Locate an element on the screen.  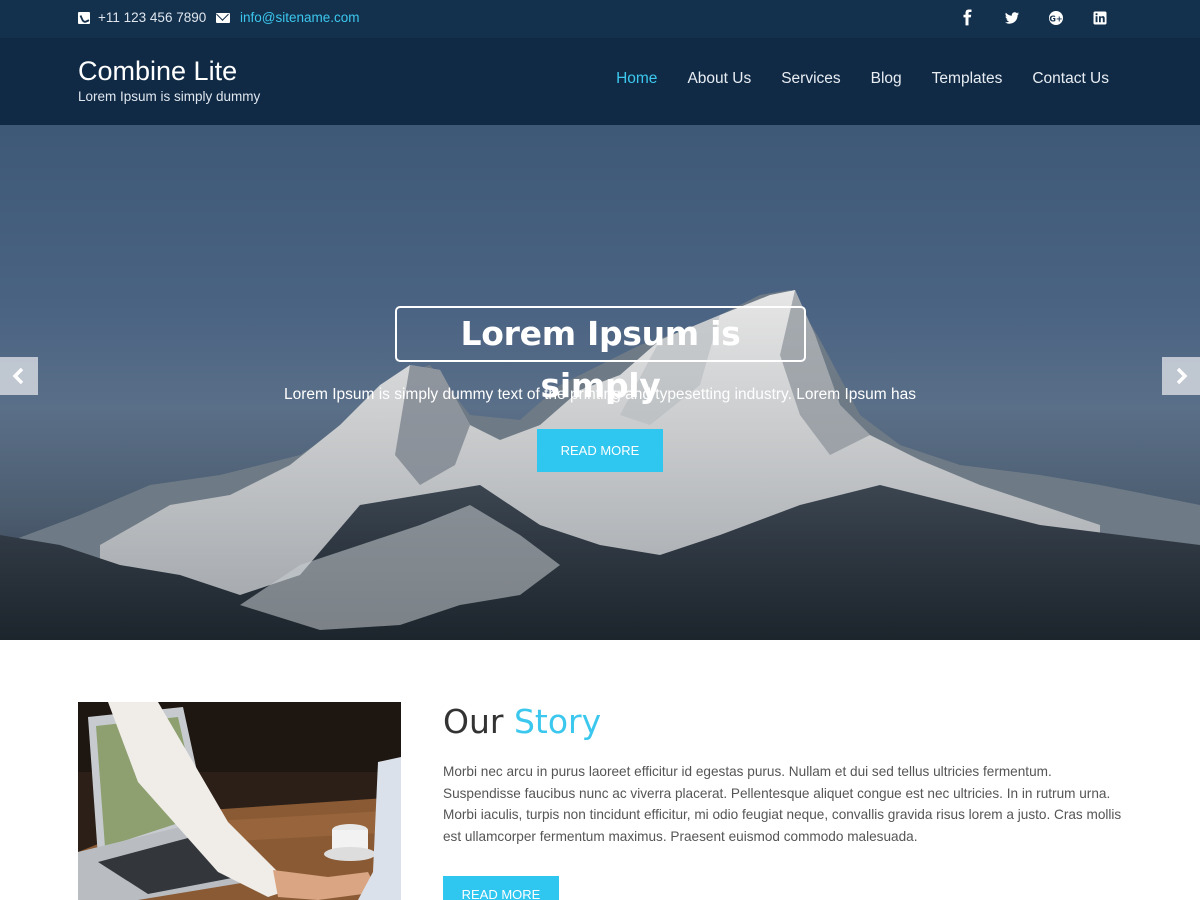
nav-contact-us: Contact Us is located at coordinates (1070, 79).